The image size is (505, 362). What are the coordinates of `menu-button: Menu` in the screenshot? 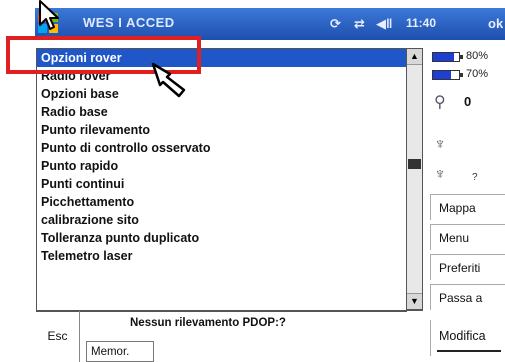 It's located at (467, 237).